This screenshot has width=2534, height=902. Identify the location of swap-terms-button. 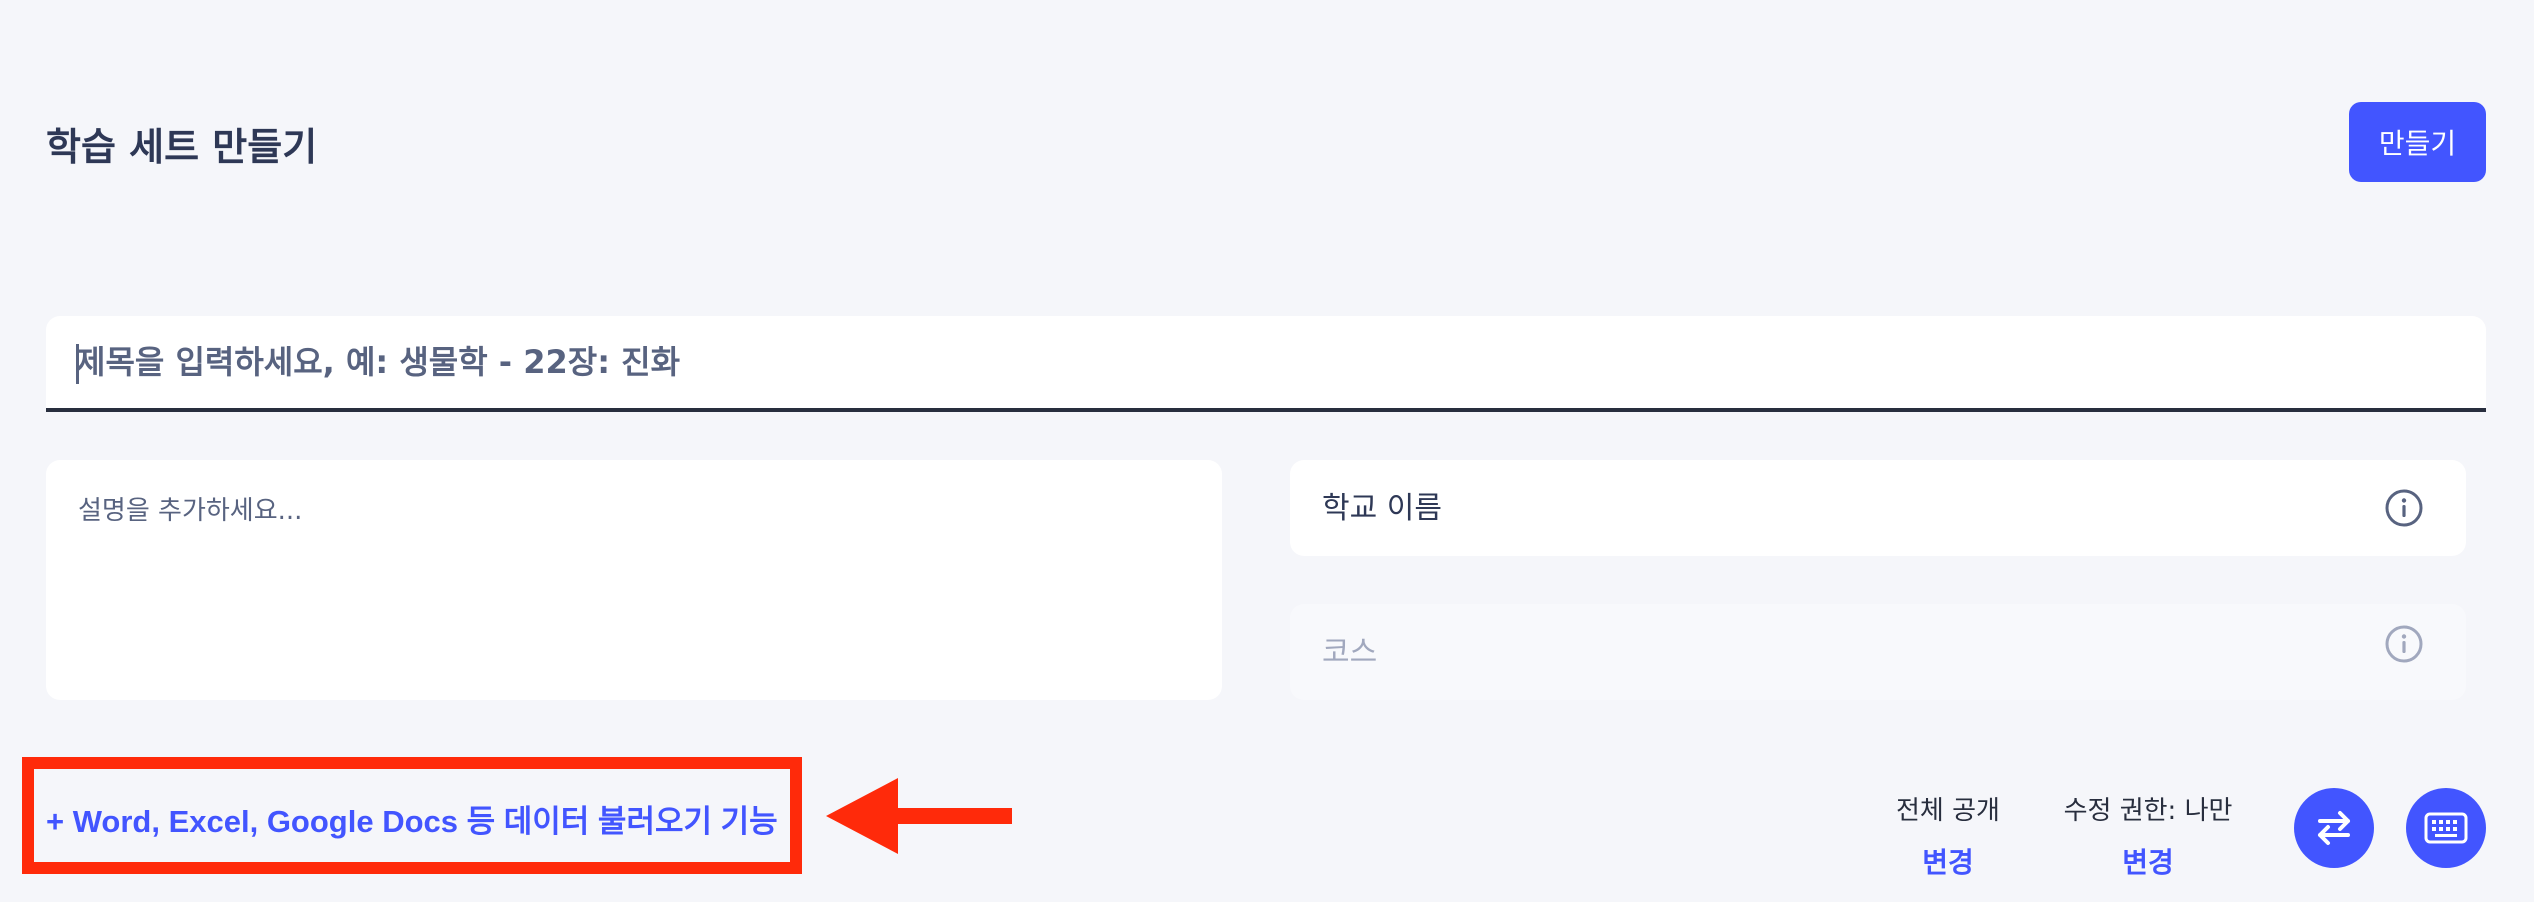
(2334, 828).